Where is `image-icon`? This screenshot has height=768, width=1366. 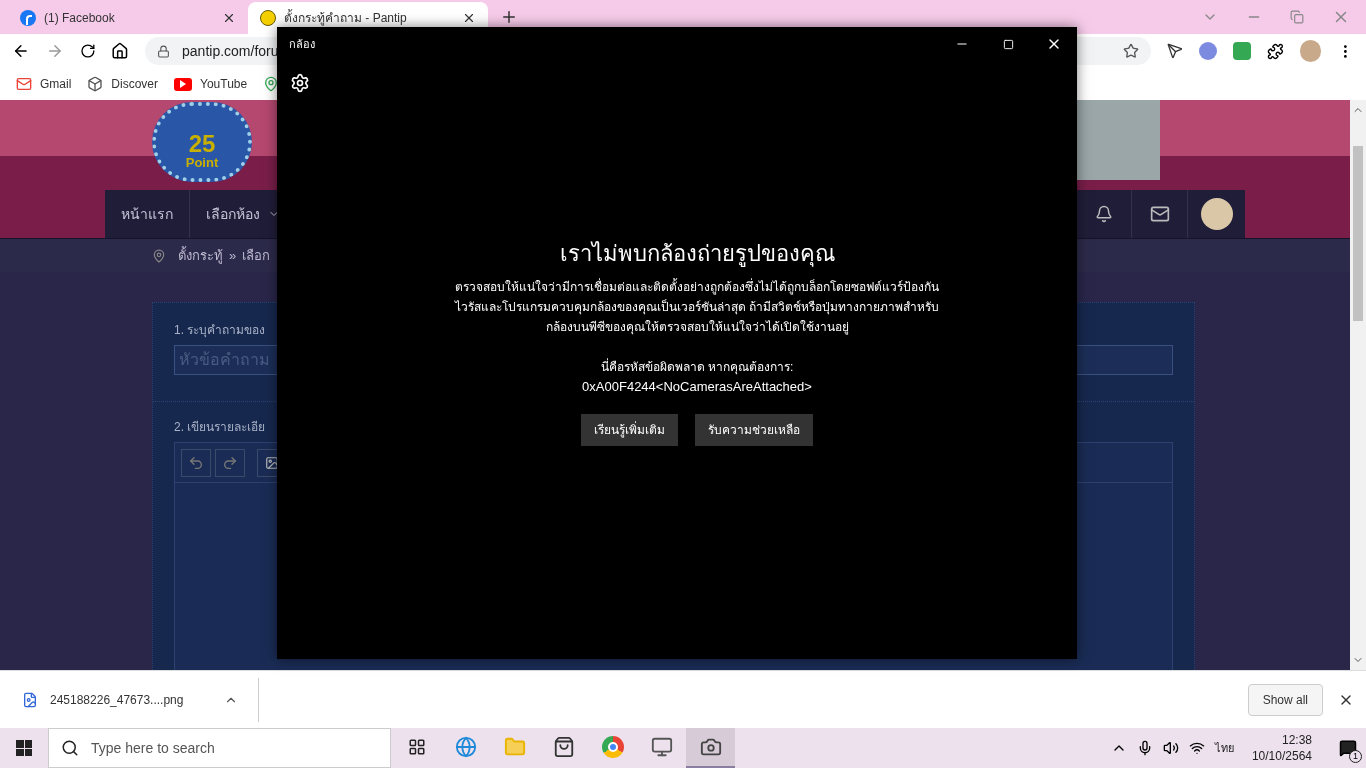 image-icon is located at coordinates (272, 462).